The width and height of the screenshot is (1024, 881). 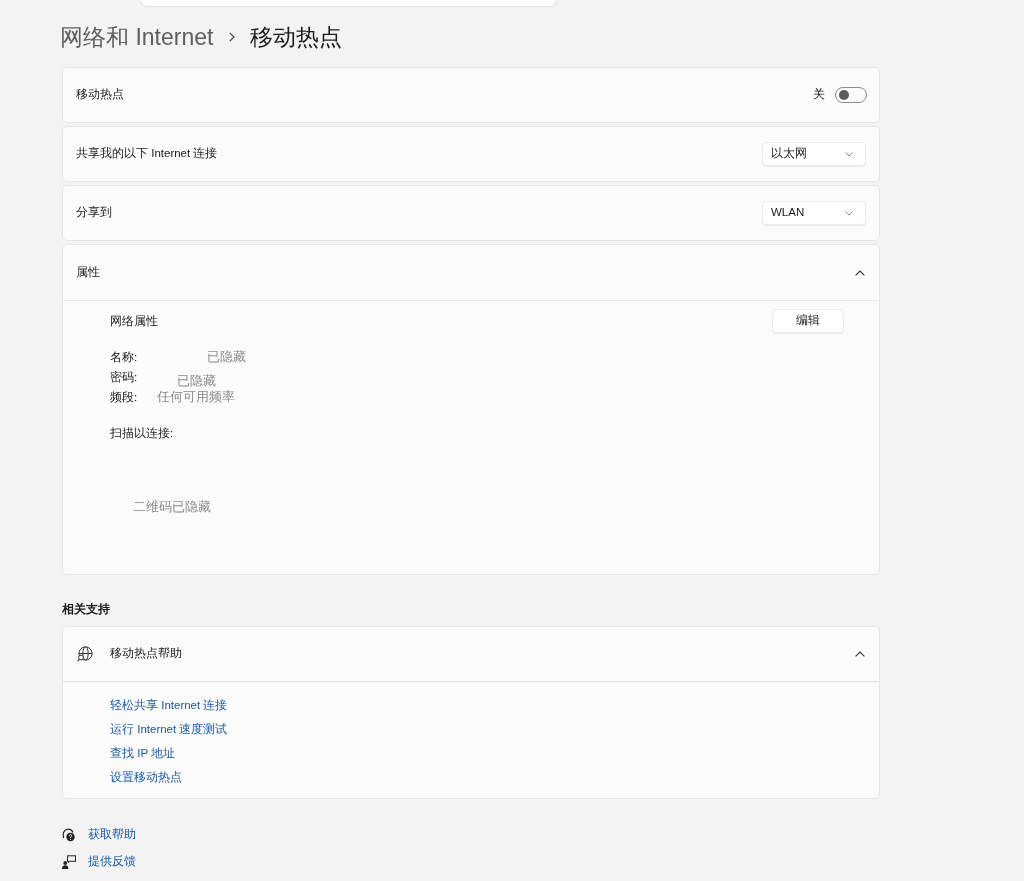 I want to click on dropdown: 以太网, so click(x=814, y=154).